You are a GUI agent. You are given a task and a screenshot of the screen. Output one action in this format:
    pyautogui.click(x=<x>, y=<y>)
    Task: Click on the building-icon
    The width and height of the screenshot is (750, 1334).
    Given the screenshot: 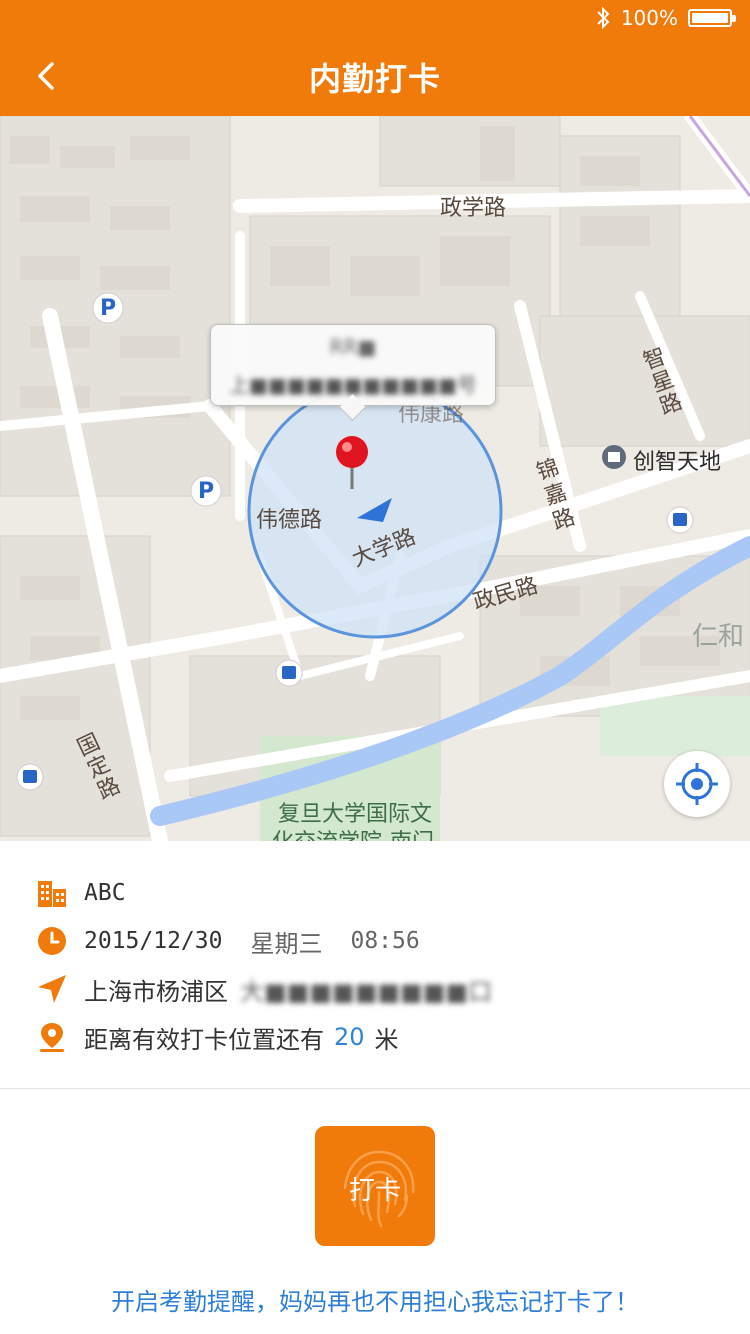 What is the action you would take?
    pyautogui.click(x=52, y=894)
    